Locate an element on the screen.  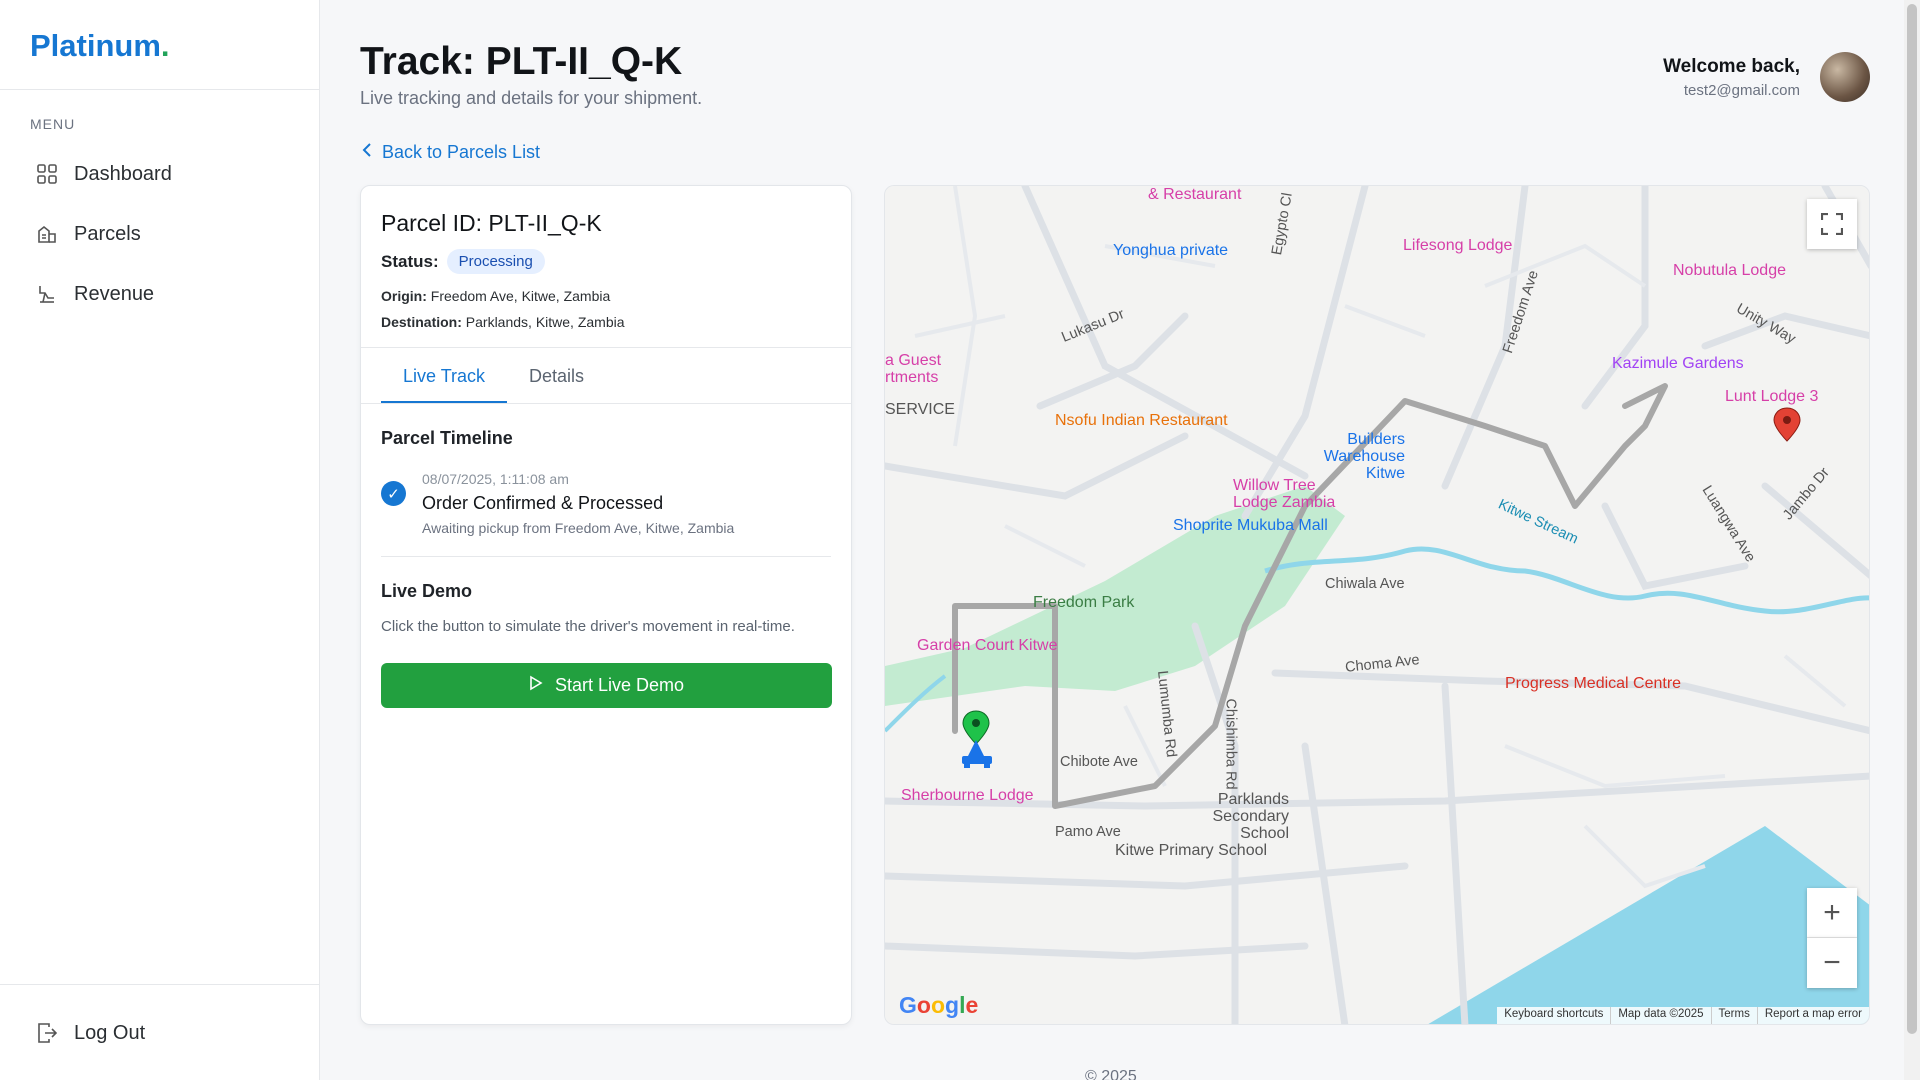
origin-row: Origin: Freedom Ave, Kitwe, Zambia is located at coordinates (496, 296).